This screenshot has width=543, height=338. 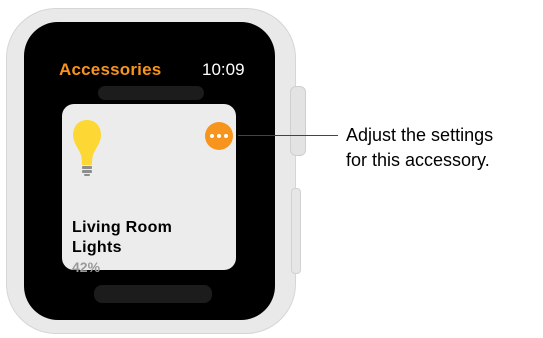 What do you see at coordinates (151, 93) in the screenshot?
I see `partial-card-above` at bounding box center [151, 93].